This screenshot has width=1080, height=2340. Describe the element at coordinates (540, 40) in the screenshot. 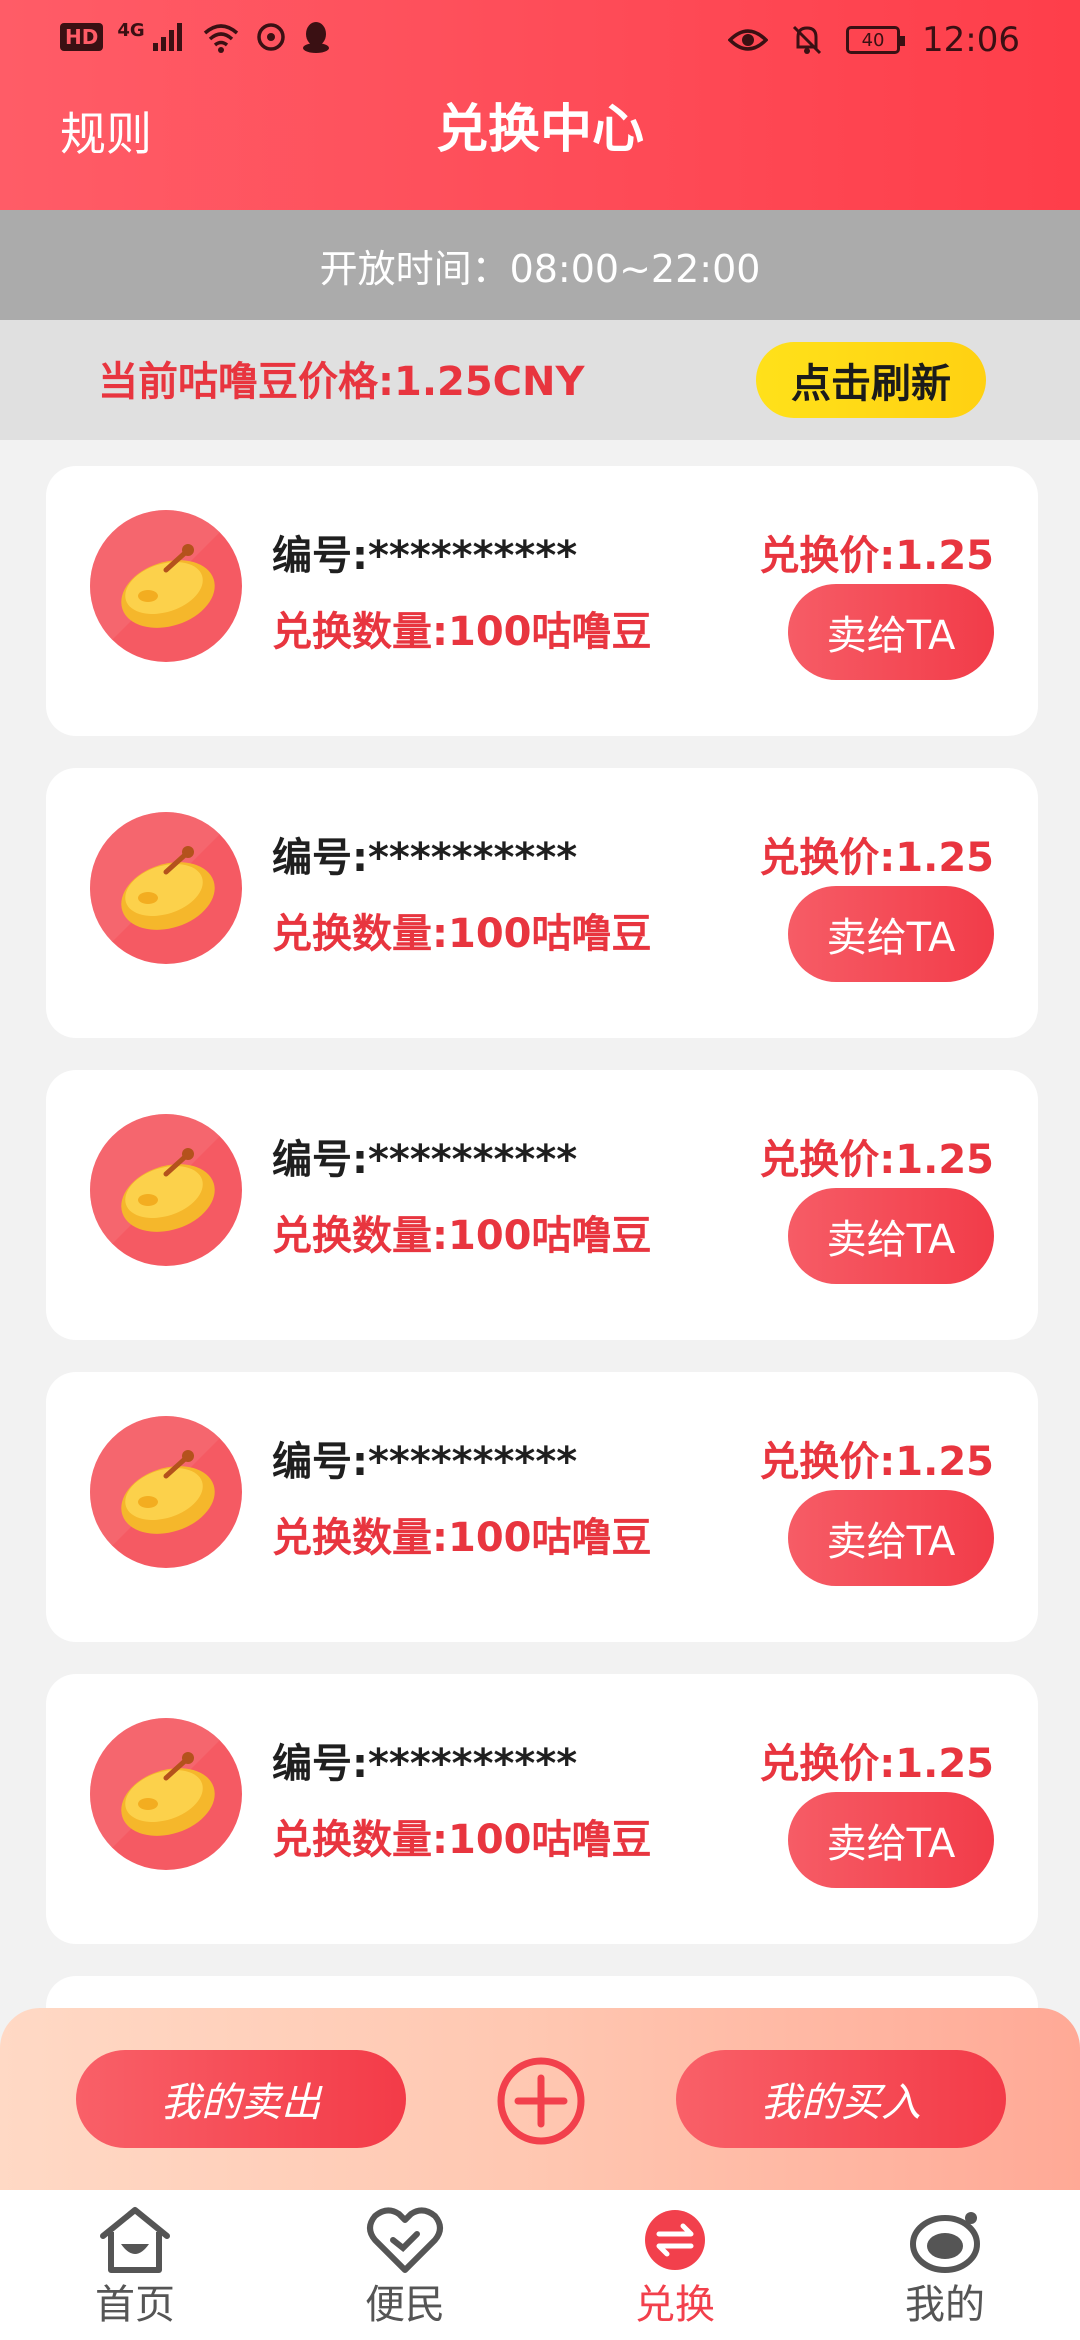

I see `status-bar: HD 4G 40 12:06` at that location.